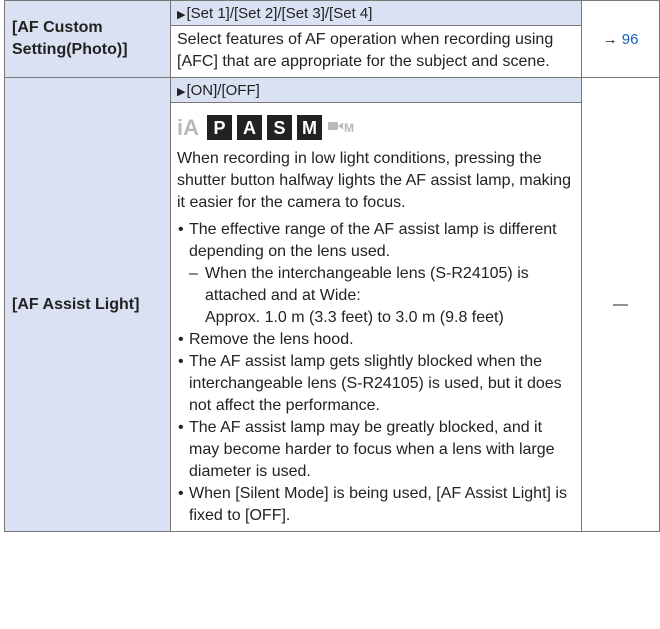 The image size is (660, 629). What do you see at coordinates (620, 304) in the screenshot?
I see `page-reference-none: —` at bounding box center [620, 304].